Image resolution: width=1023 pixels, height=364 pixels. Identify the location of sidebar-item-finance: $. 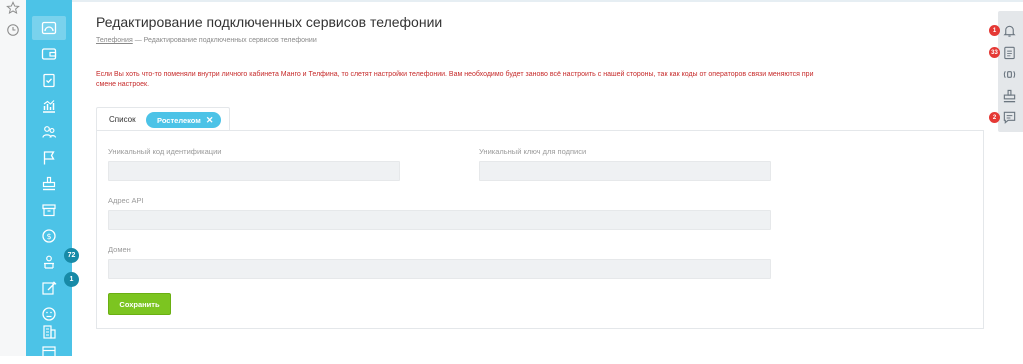
(49, 236).